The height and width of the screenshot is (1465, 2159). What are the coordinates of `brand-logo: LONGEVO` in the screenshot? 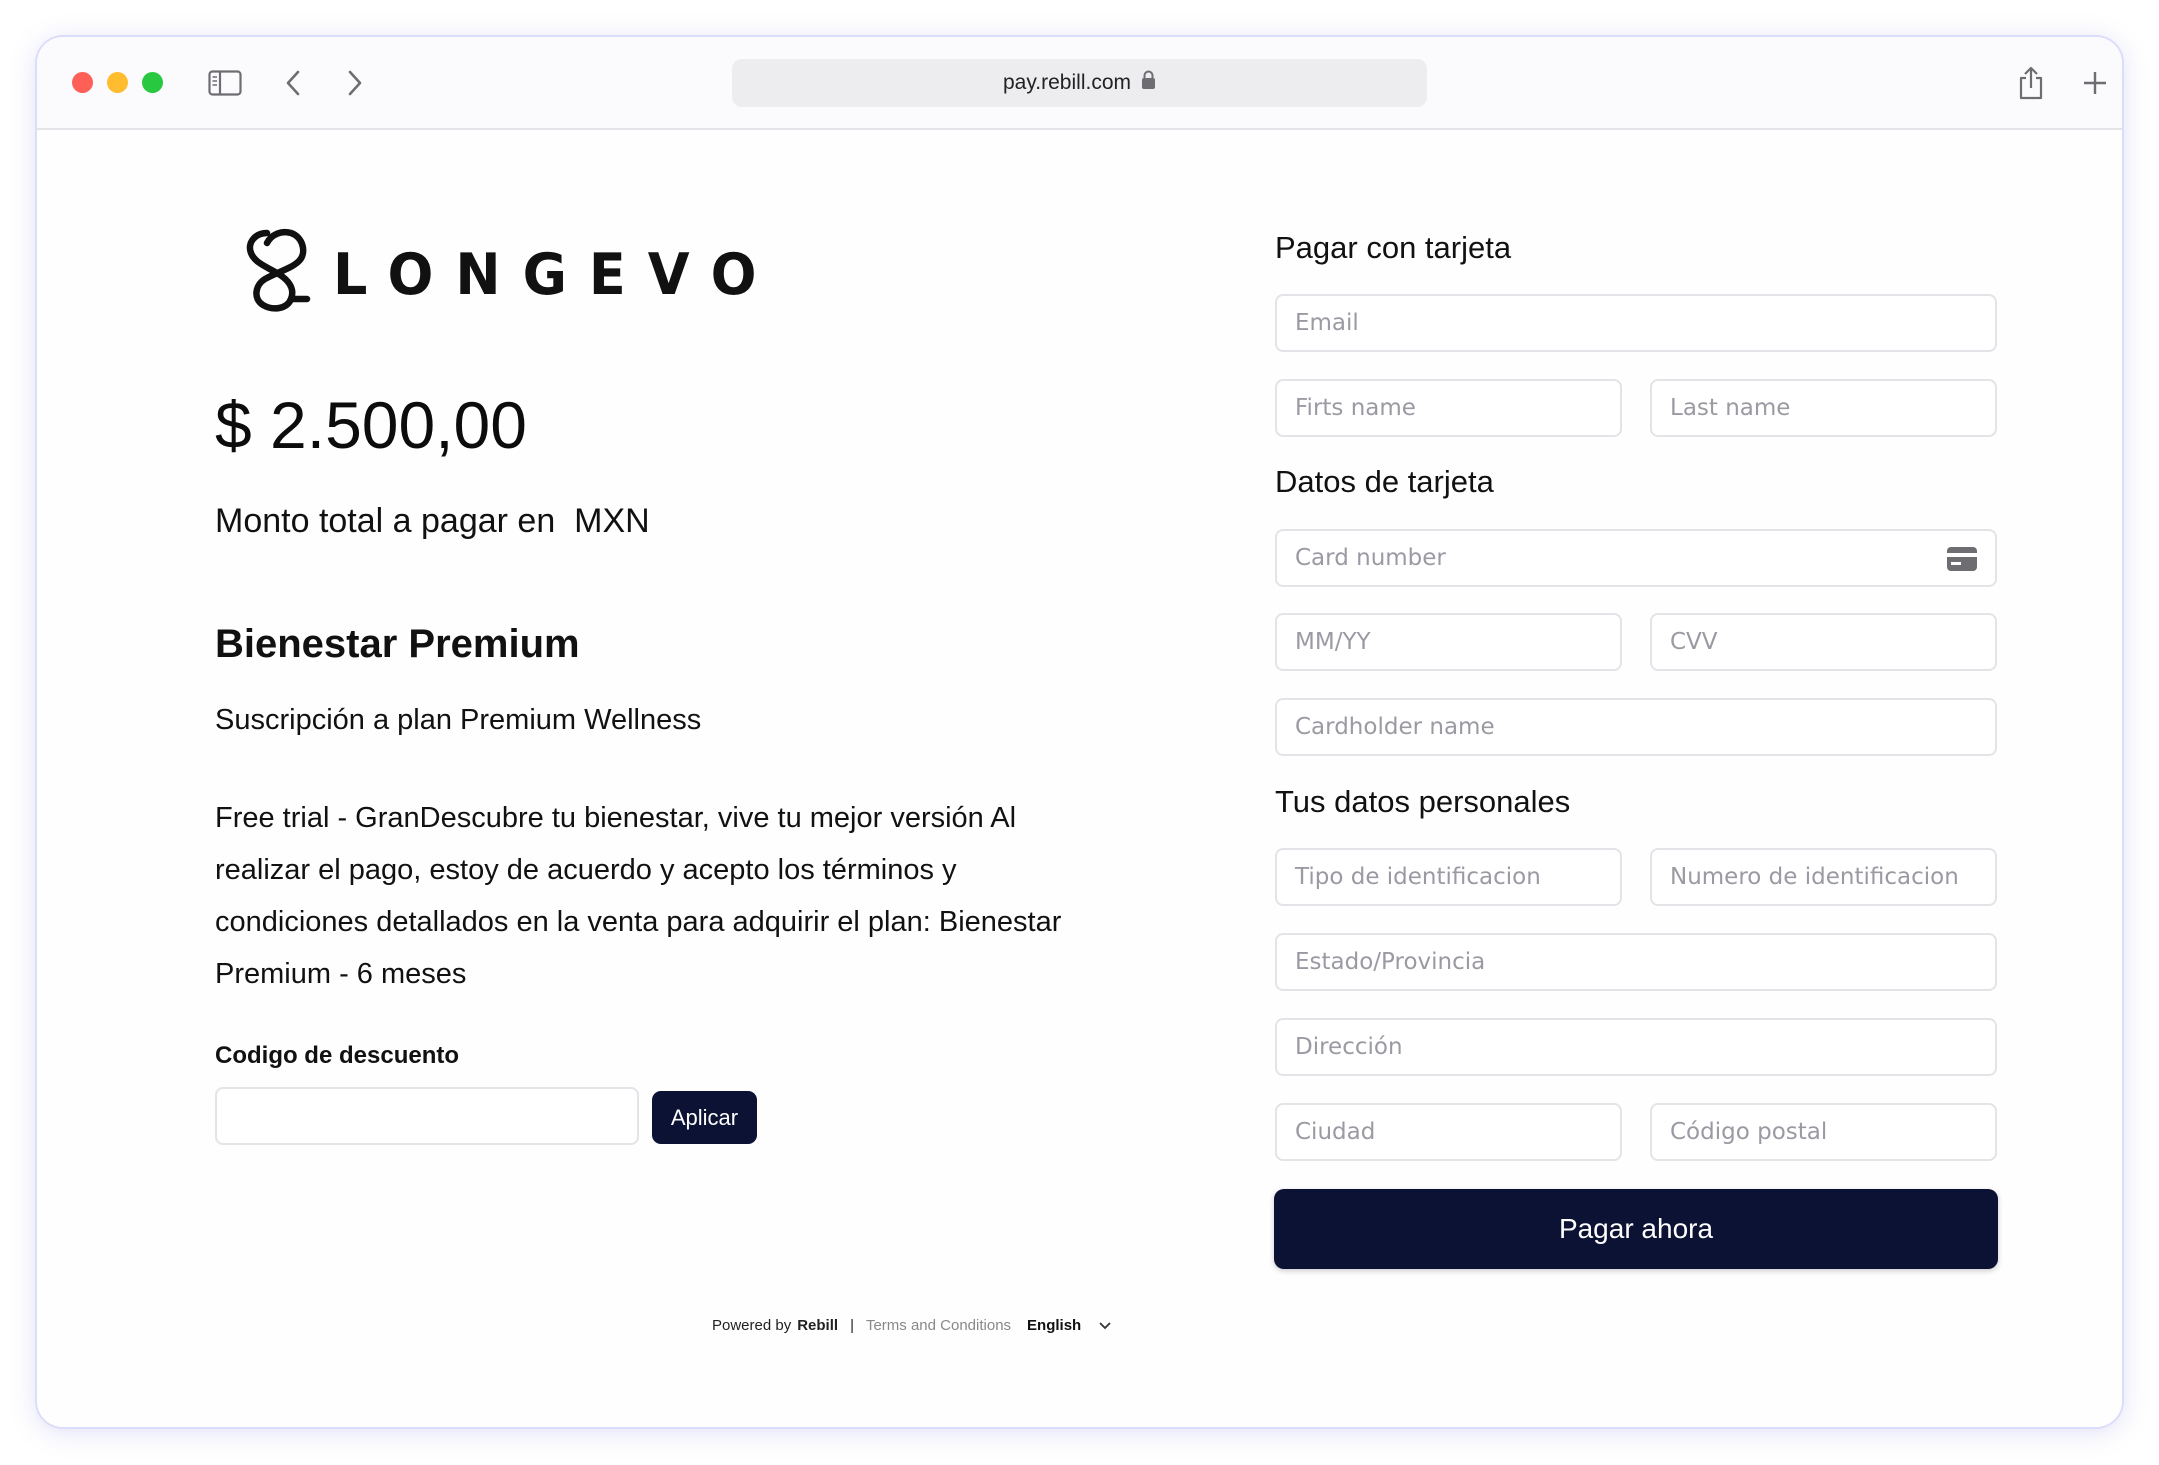 It's located at (508, 274).